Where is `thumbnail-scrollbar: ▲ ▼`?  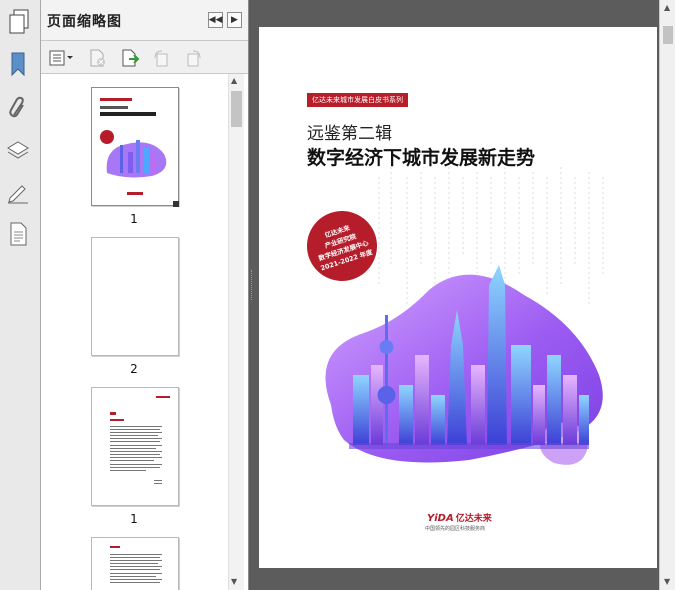 thumbnail-scrollbar: ▲ ▼ is located at coordinates (236, 332).